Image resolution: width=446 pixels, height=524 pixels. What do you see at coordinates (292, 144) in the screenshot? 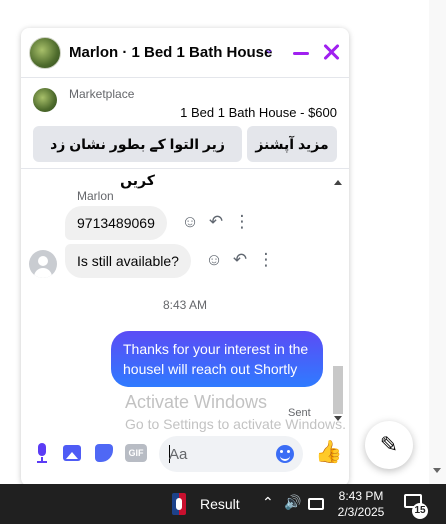
I see `more-options-button: مزید آپشنز` at bounding box center [292, 144].